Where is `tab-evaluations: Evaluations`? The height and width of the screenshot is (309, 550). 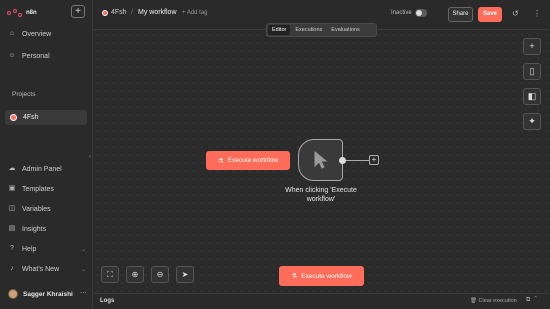 tab-evaluations: Evaluations is located at coordinates (345, 30).